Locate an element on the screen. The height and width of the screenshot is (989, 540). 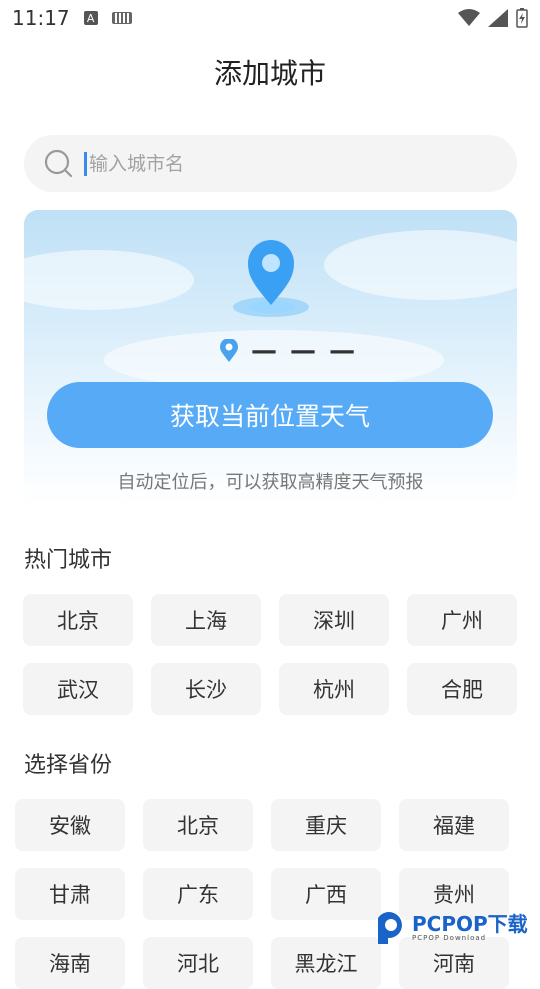
city-chip: 杭州 is located at coordinates (334, 689).